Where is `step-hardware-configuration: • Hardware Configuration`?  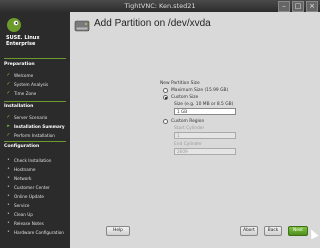
step-hardware-configuration: • Hardware Configuration is located at coordinates (35, 232).